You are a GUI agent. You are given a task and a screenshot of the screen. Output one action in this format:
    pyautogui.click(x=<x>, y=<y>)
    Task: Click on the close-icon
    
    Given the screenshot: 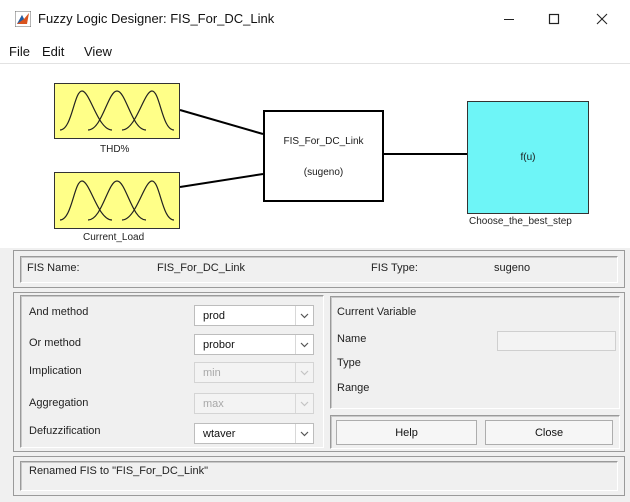 What is the action you would take?
    pyautogui.click(x=602, y=19)
    